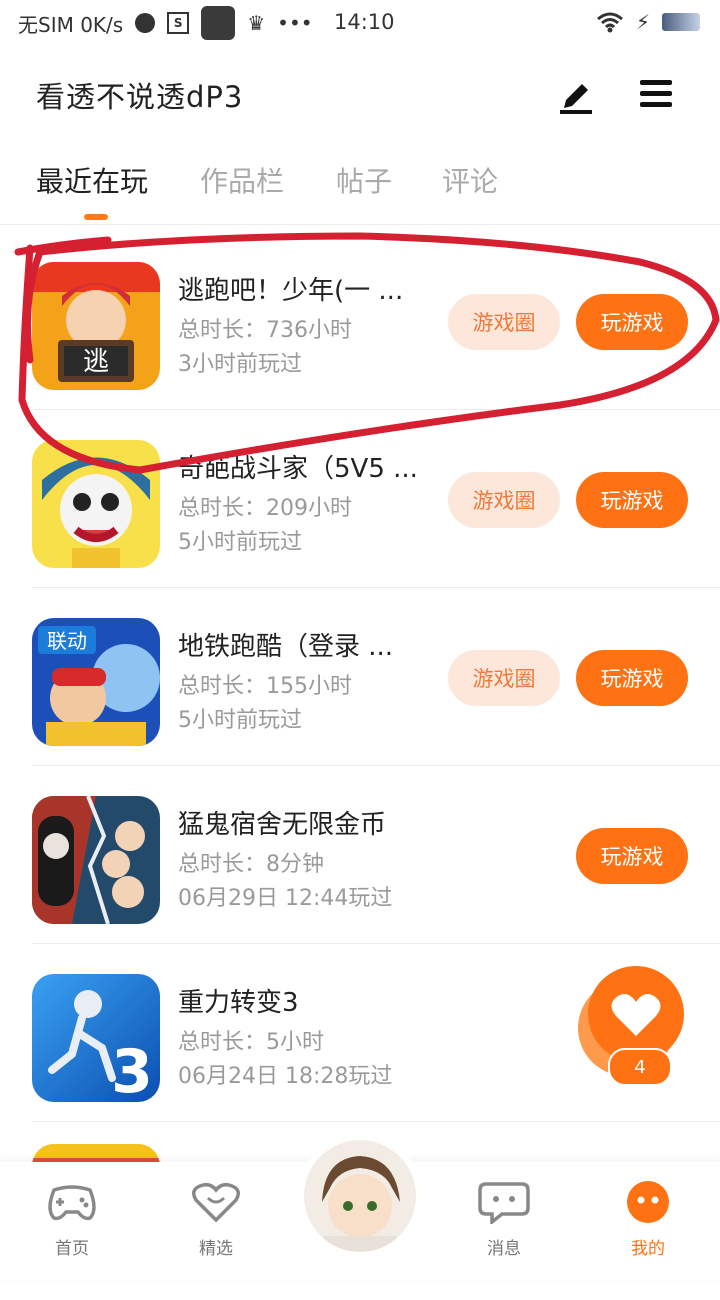  Describe the element at coordinates (648, 1249) in the screenshot. I see `nav-label: 我的` at that location.